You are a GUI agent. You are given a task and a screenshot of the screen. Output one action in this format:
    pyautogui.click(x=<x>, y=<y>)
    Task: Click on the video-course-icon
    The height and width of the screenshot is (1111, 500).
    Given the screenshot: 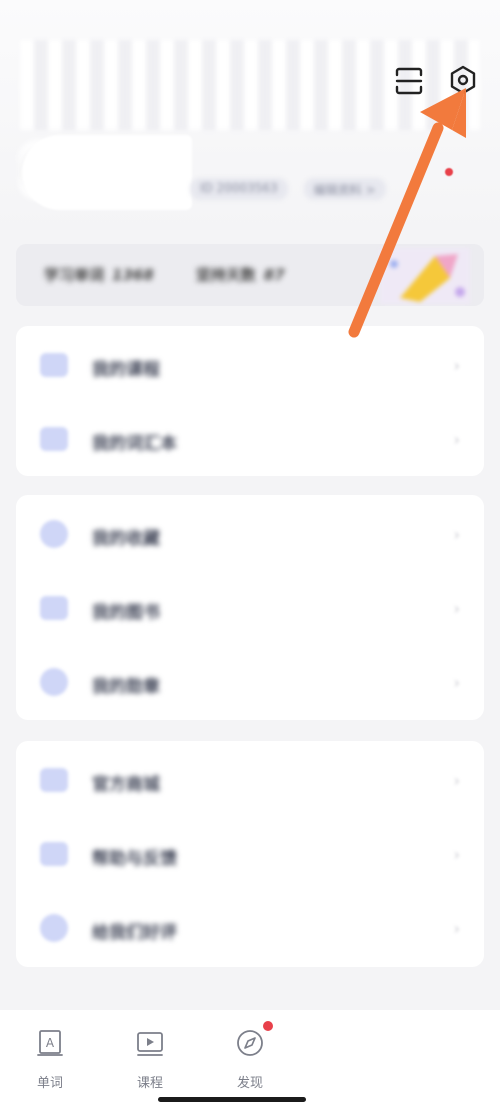 What is the action you would take?
    pyautogui.click(x=150, y=1044)
    